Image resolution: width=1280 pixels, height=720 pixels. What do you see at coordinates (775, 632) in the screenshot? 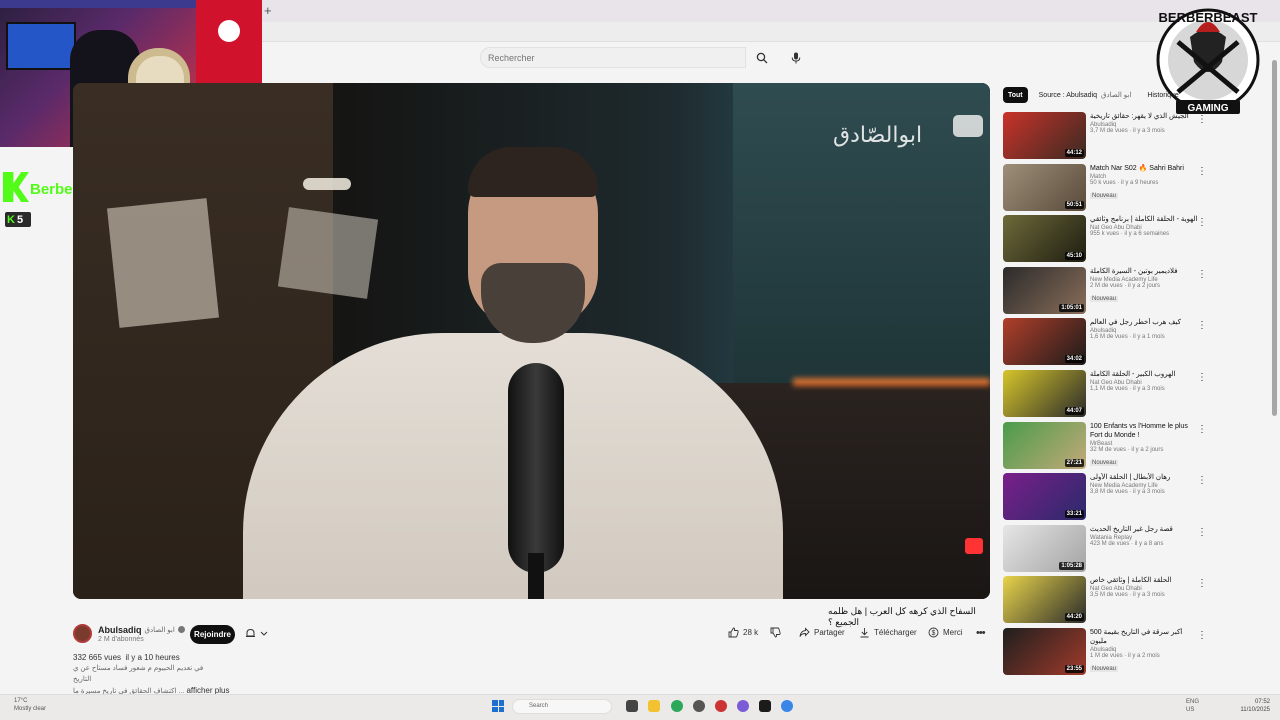
I see `dislike-button` at bounding box center [775, 632].